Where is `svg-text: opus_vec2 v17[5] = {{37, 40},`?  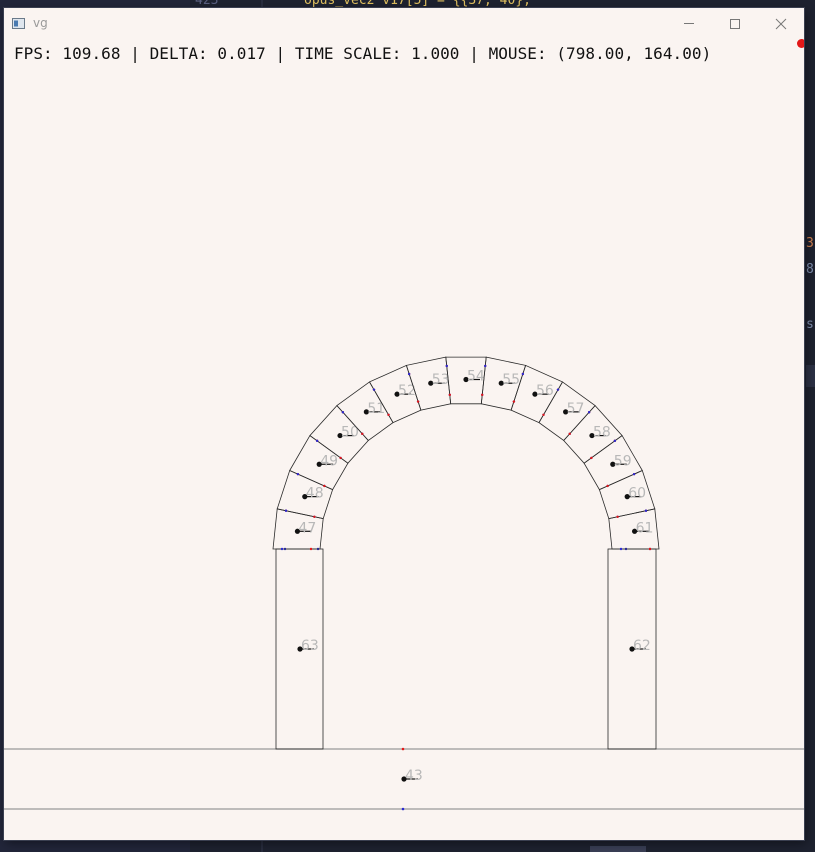 svg-text: opus_vec2 v17[5] = {{37, 40}, is located at coordinates (417, 4).